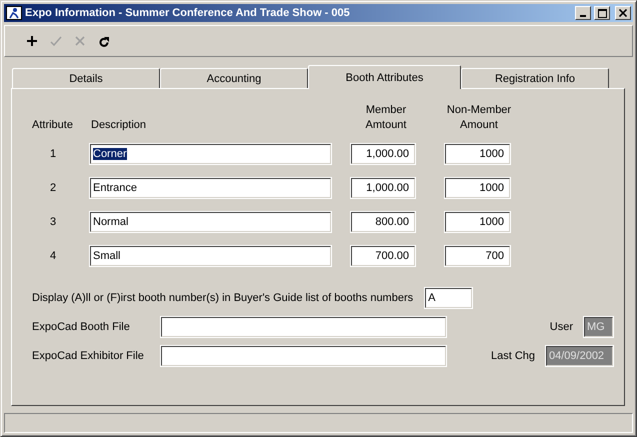 The image size is (637, 437). I want to click on field-label: Display (A)ll or (F)irst booth number(s) in Buyer's Guide list of booths numbers, so click(223, 298).